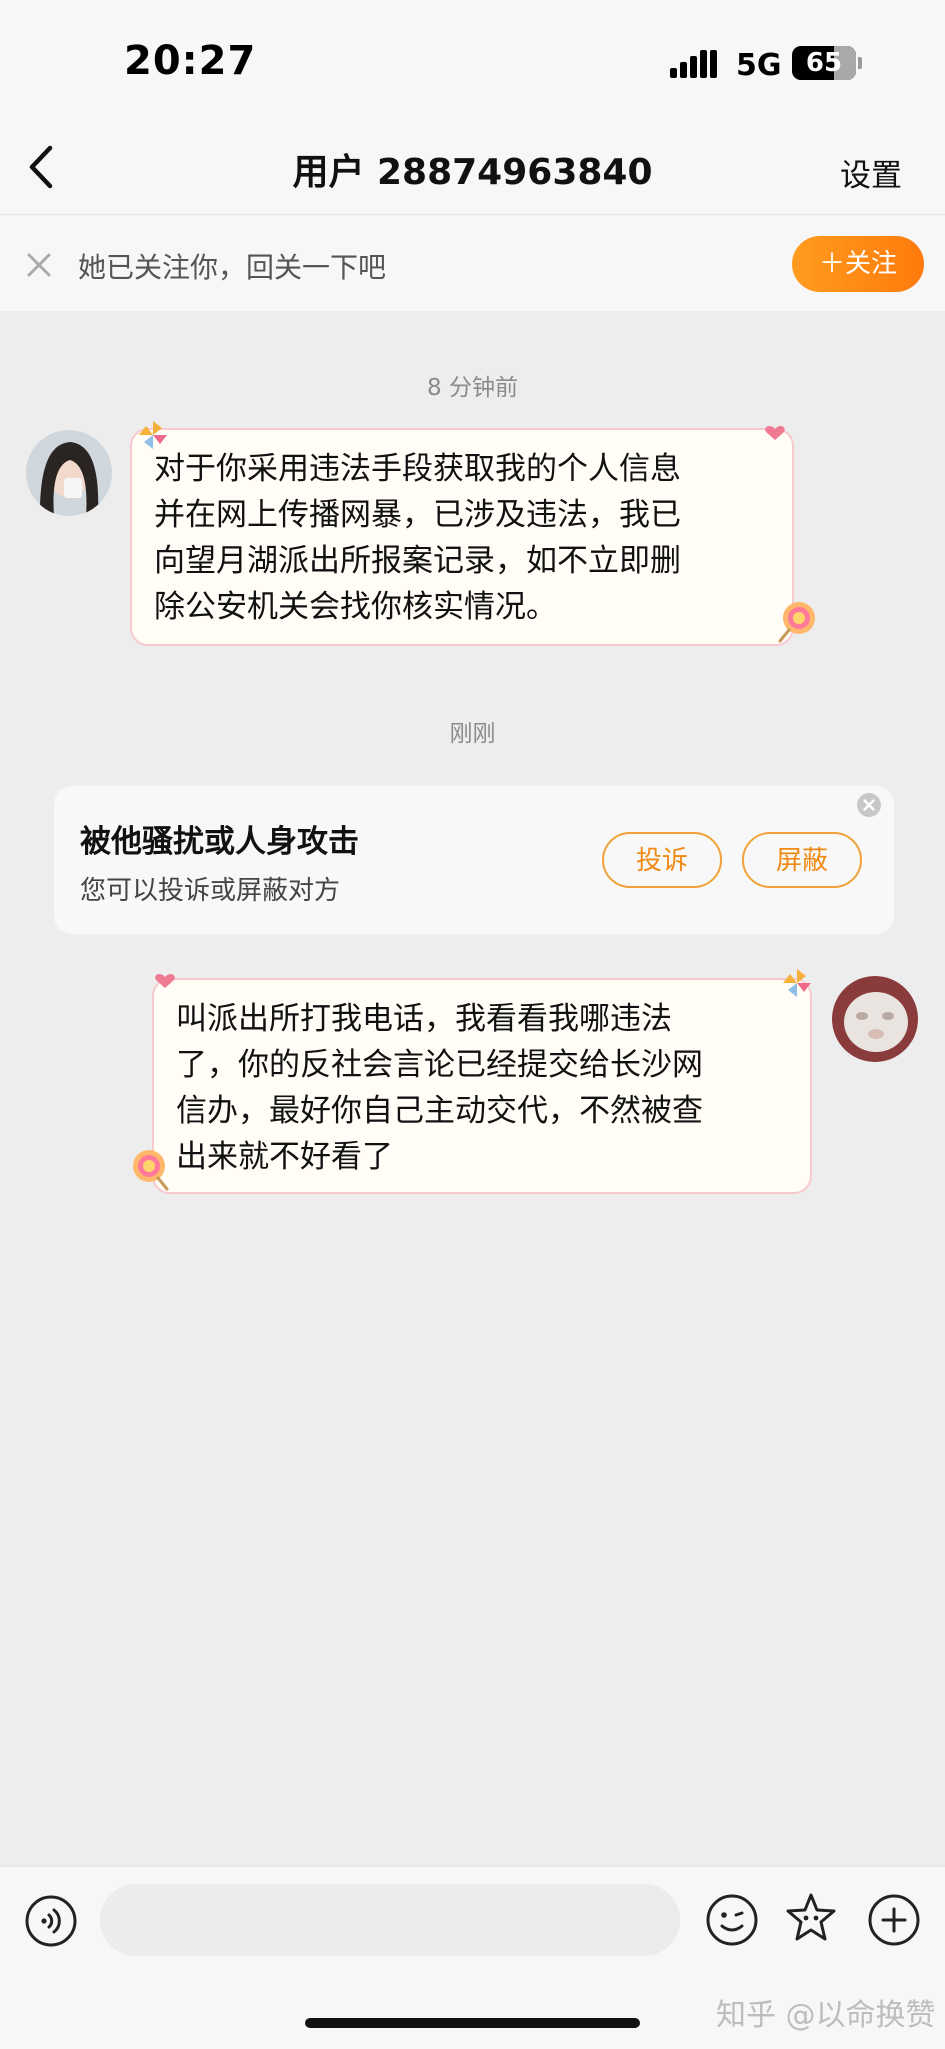 The height and width of the screenshot is (2049, 945). I want to click on watermark: 知乎 @以命换赞, so click(826, 2015).